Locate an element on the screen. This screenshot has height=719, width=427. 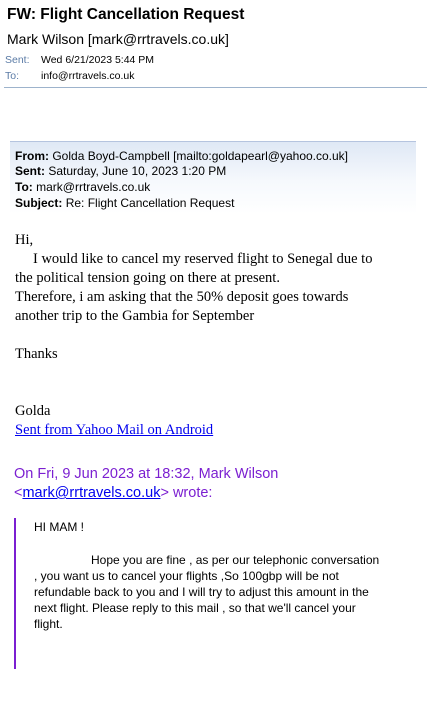
body-signature: Golda is located at coordinates (33, 411).